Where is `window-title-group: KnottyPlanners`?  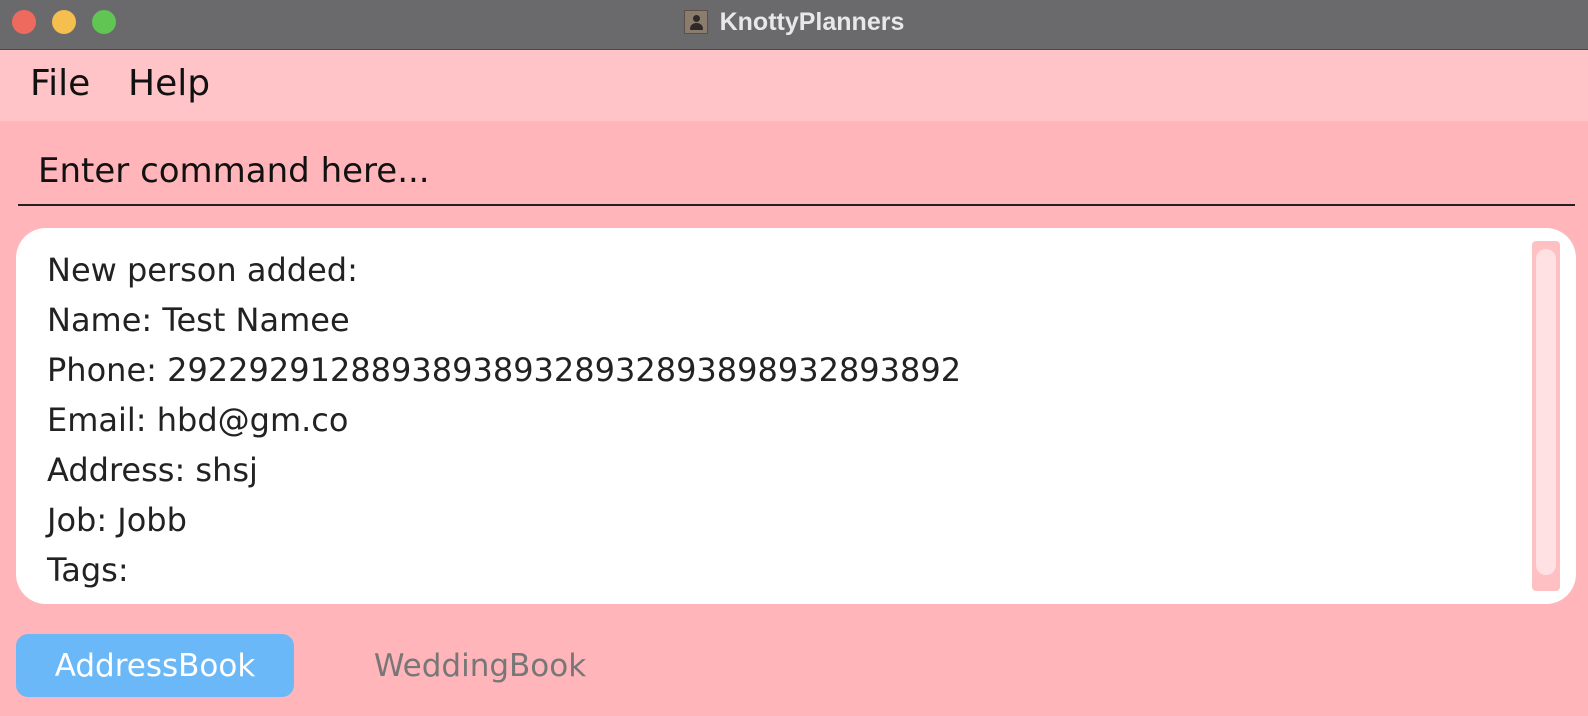
window-title-group: KnottyPlanners is located at coordinates (794, 22).